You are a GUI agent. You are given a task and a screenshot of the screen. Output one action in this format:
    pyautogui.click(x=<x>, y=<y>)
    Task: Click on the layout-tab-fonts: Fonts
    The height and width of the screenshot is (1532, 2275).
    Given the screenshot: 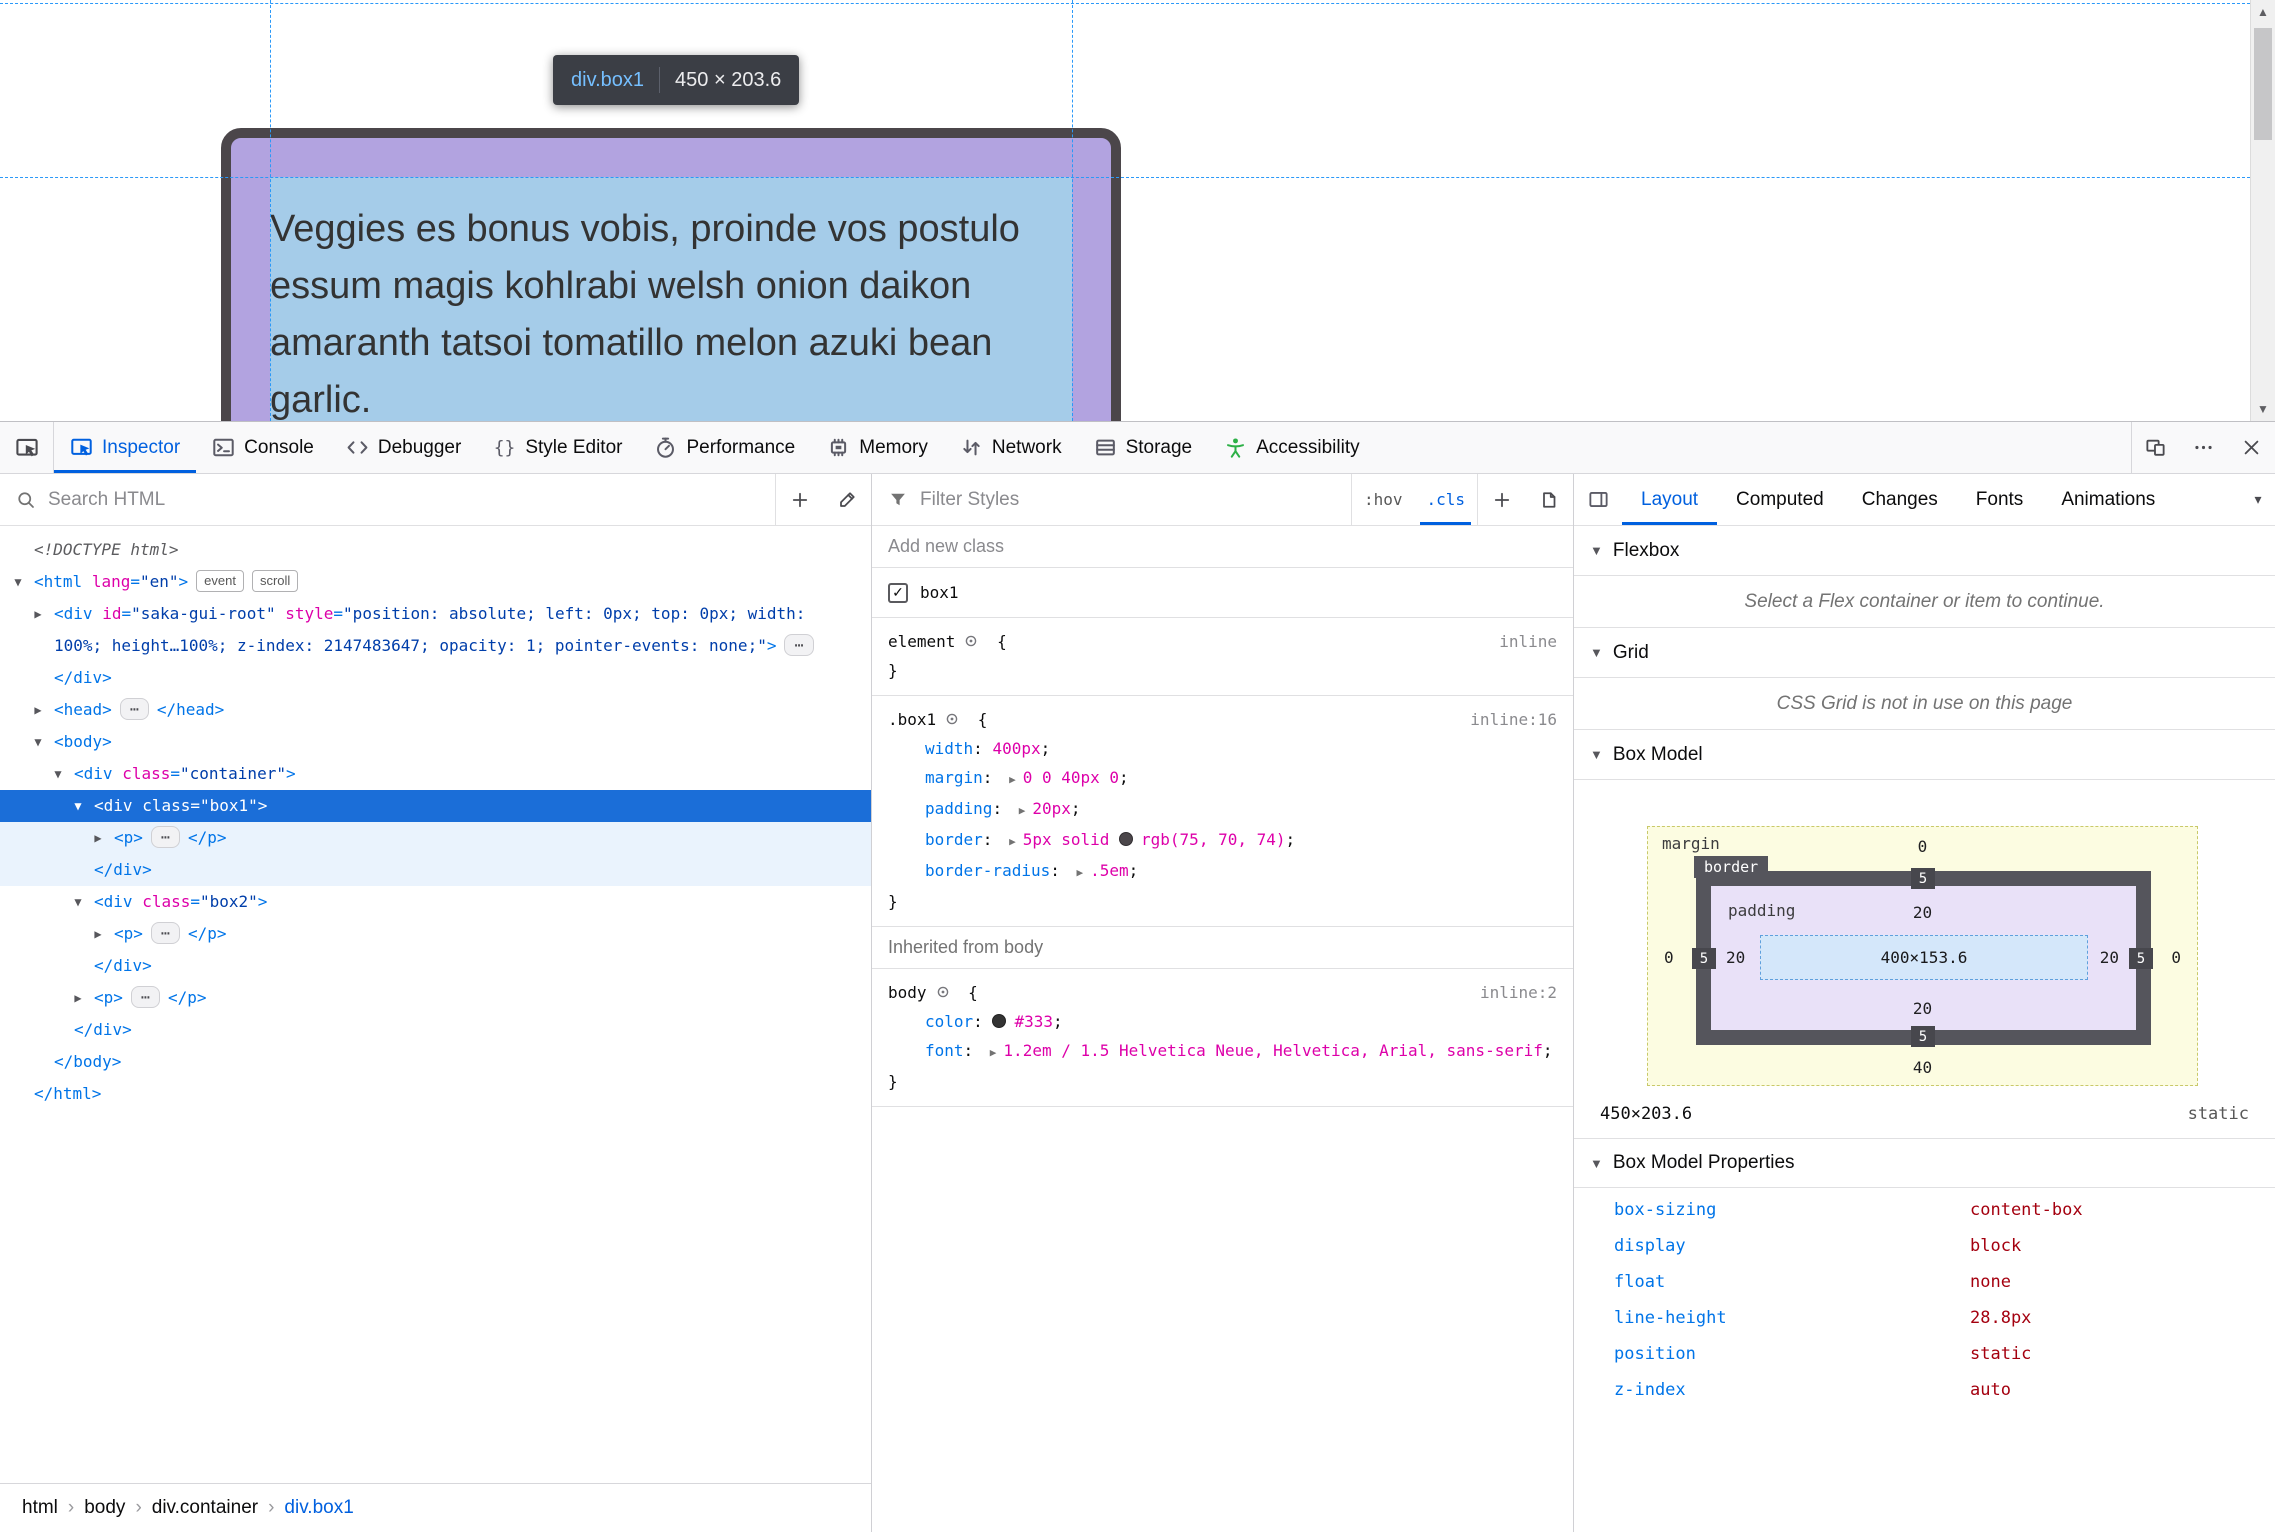 What is the action you would take?
    pyautogui.click(x=2000, y=499)
    